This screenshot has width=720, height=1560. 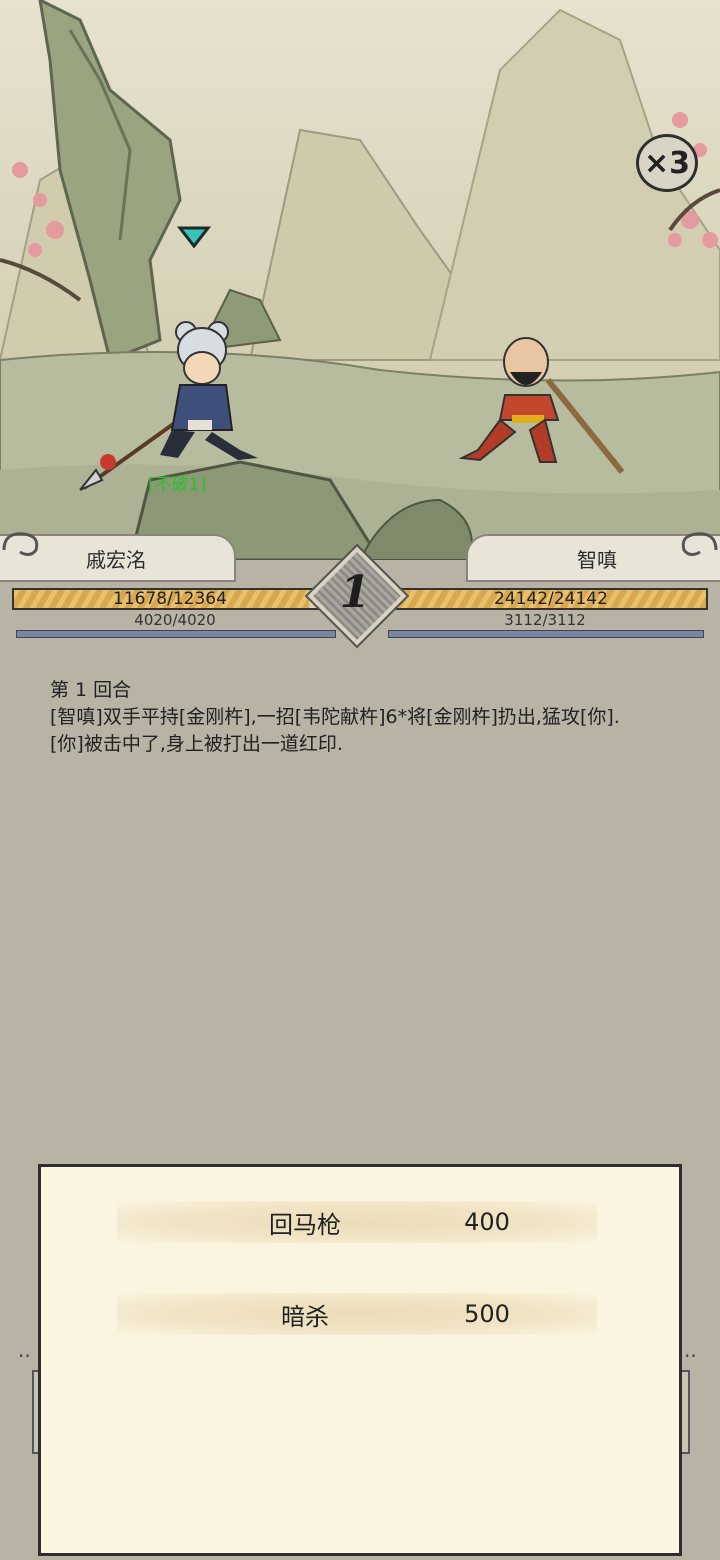 What do you see at coordinates (20, 544) in the screenshot?
I see `cloud-ornament-left-icon` at bounding box center [20, 544].